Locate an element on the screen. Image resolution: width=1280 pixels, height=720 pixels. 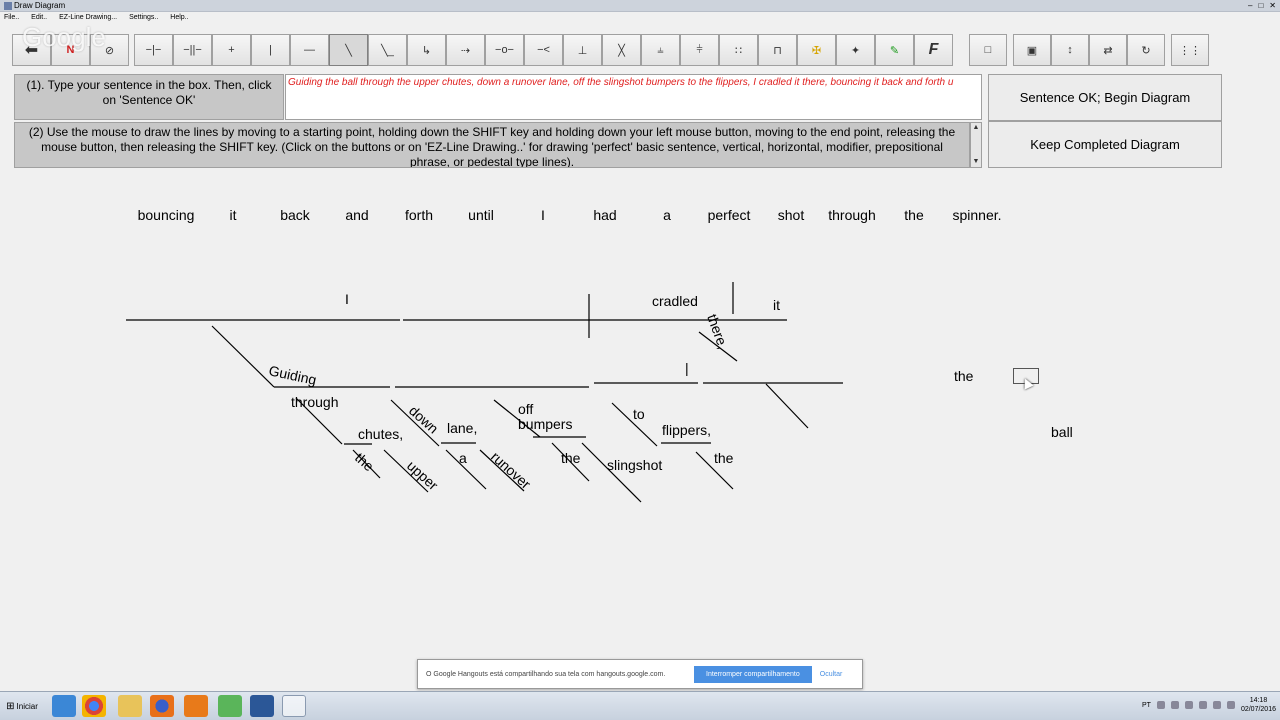
stop-sharing-button: Interromper compartilhamento is located at coordinates (753, 674).